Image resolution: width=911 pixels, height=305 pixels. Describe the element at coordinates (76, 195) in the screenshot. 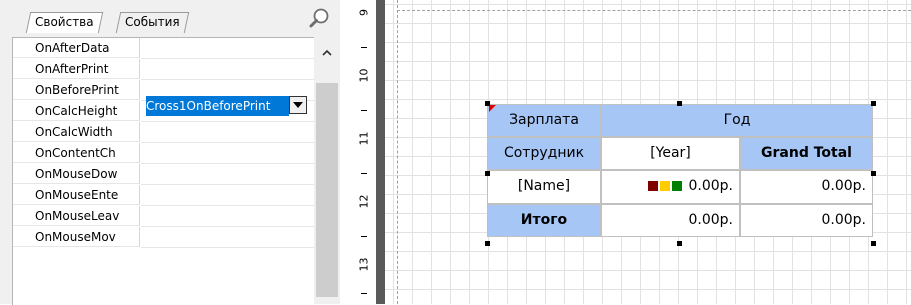

I see `event-name: OnMouseEnte` at that location.